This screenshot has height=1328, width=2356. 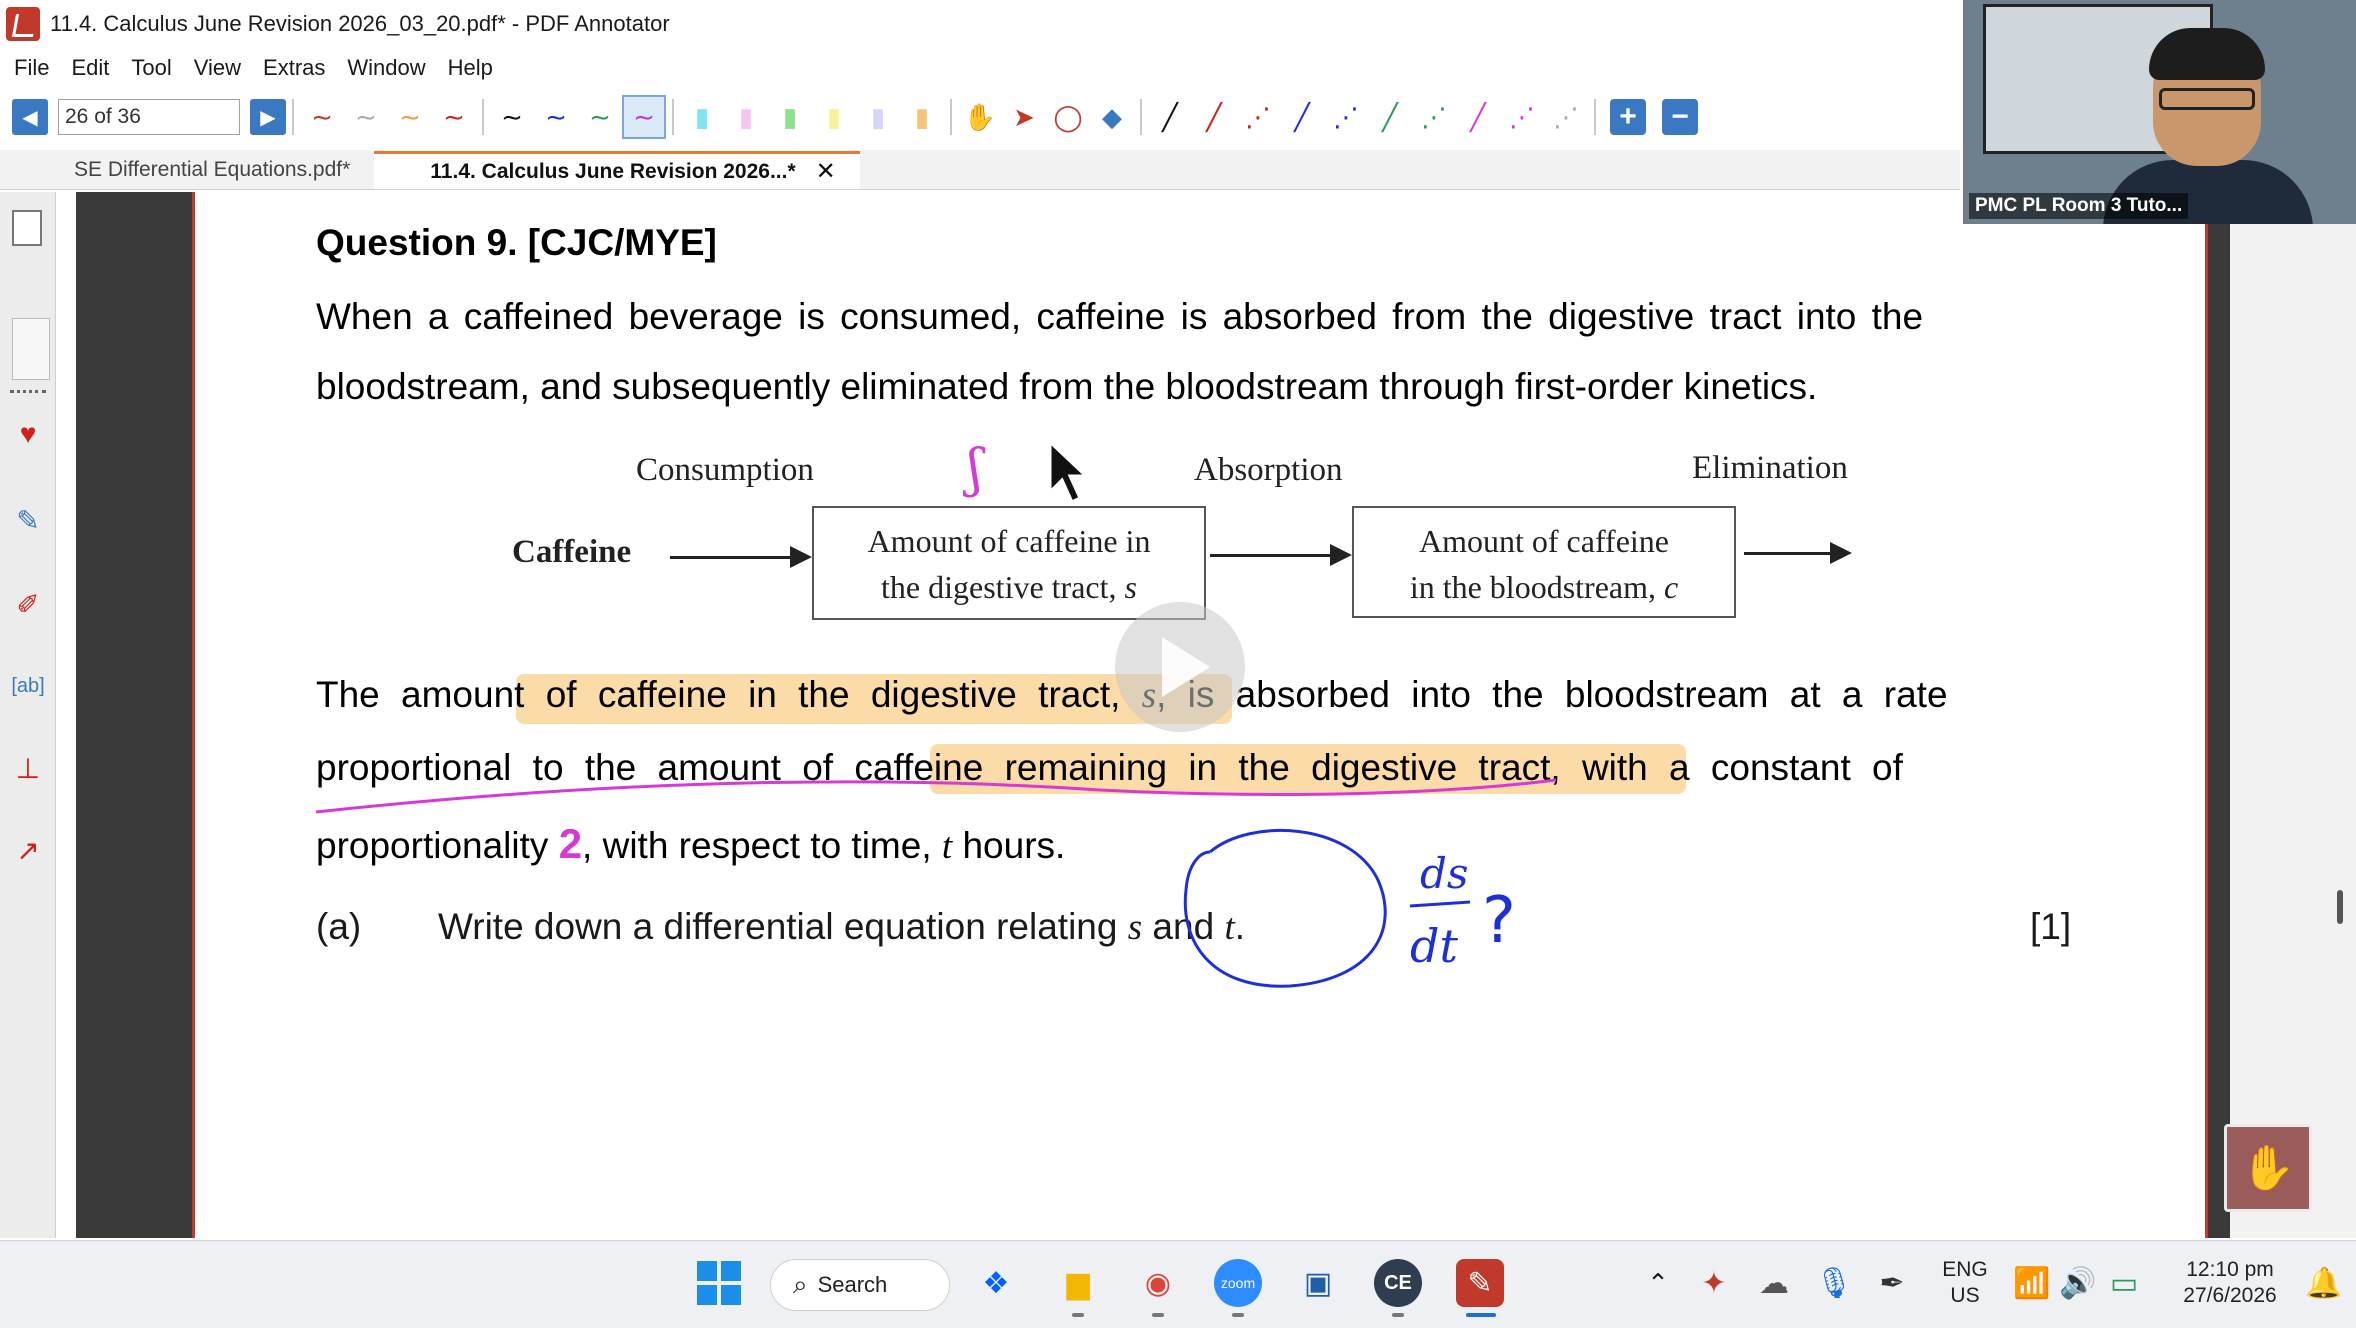 I want to click on stamp-tool-icon: ⊥, so click(x=28, y=768).